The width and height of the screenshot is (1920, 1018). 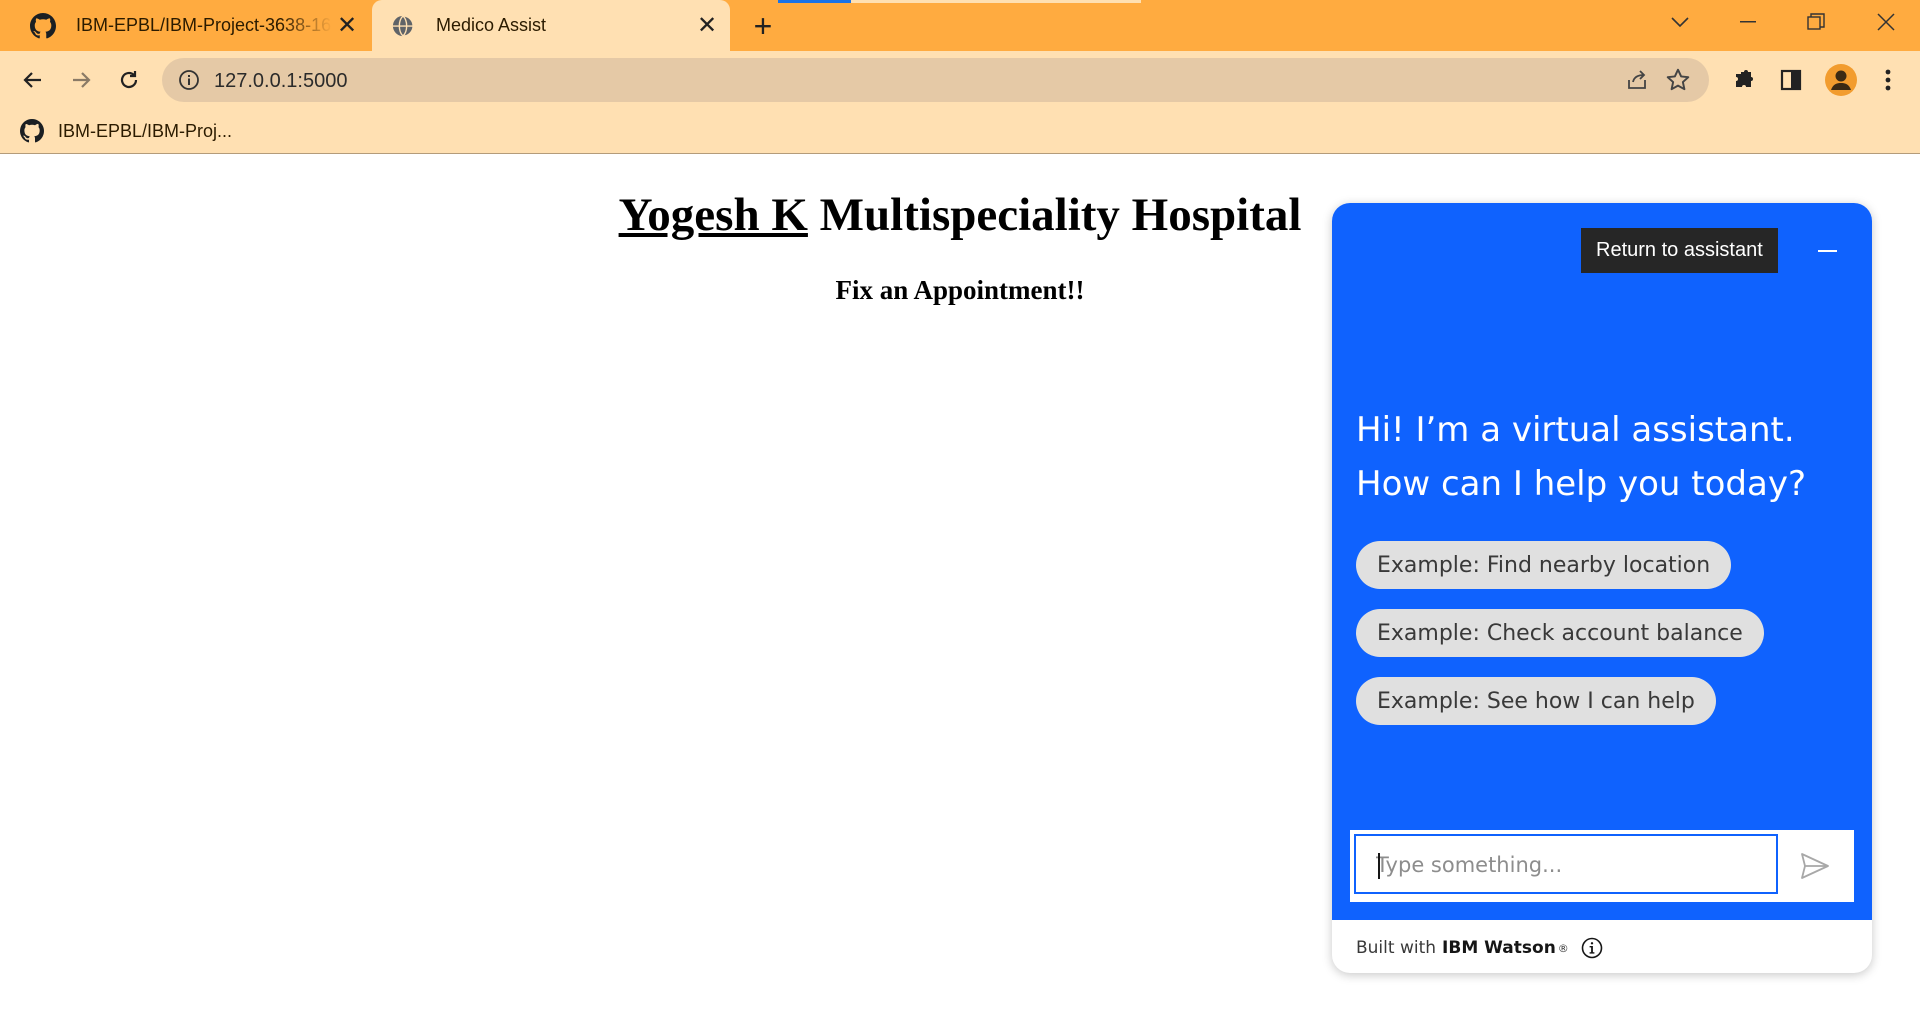 What do you see at coordinates (281, 81) in the screenshot?
I see `url-text: 127.0.0.1:5000` at bounding box center [281, 81].